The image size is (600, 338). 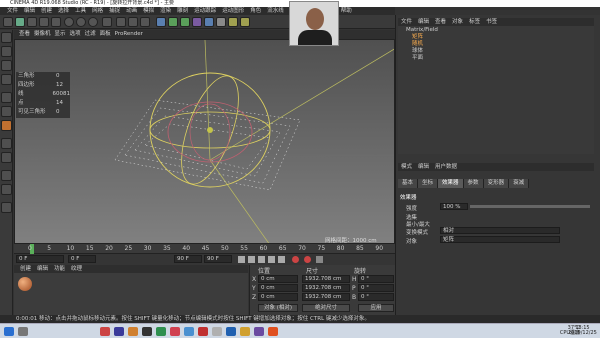 I want to click on polygons-mode-icon, so click(x=6, y=125).